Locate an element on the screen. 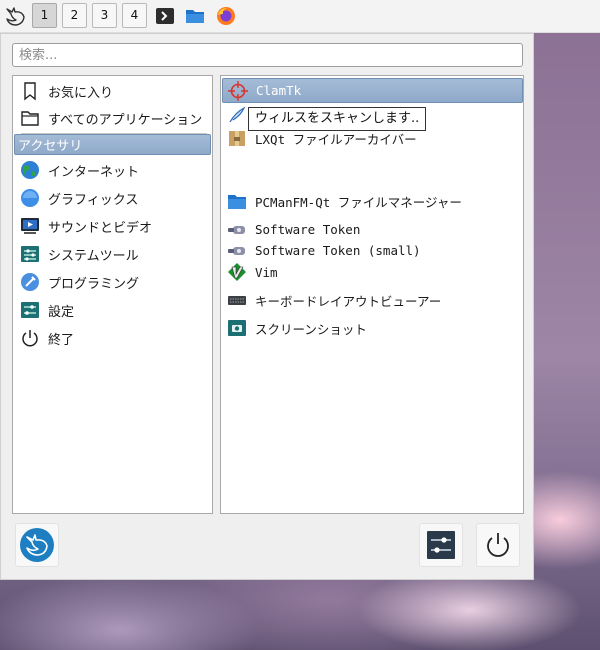  power-button is located at coordinates (498, 545).